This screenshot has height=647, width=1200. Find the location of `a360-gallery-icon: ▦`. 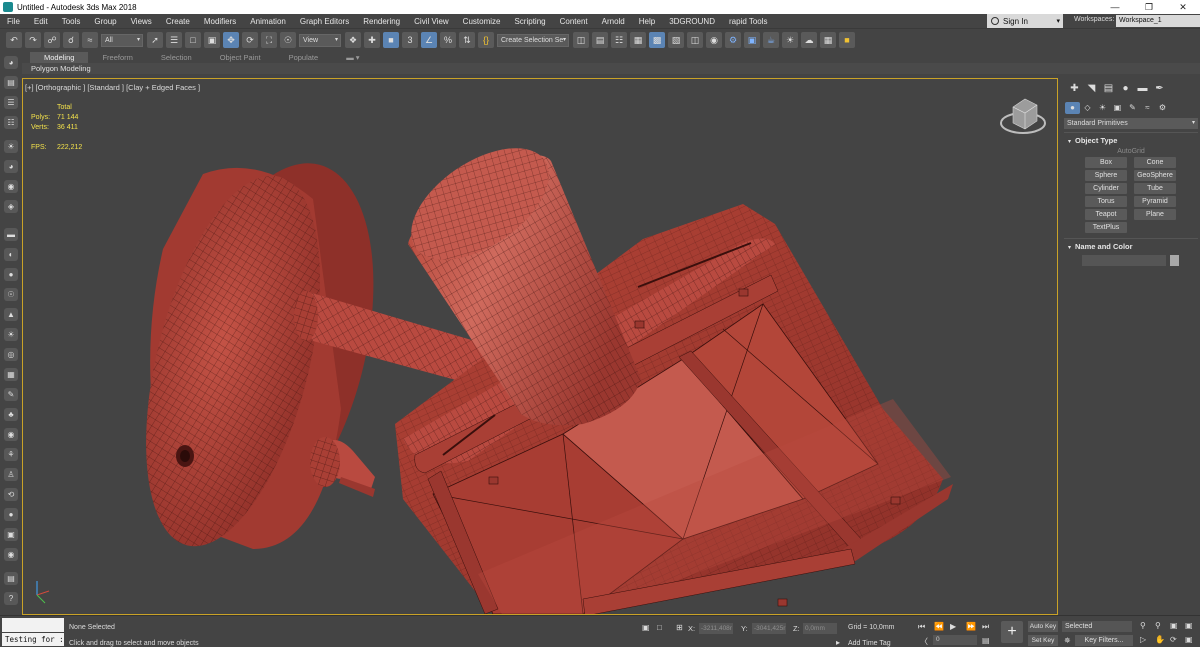

a360-gallery-icon: ▦ is located at coordinates (828, 40).